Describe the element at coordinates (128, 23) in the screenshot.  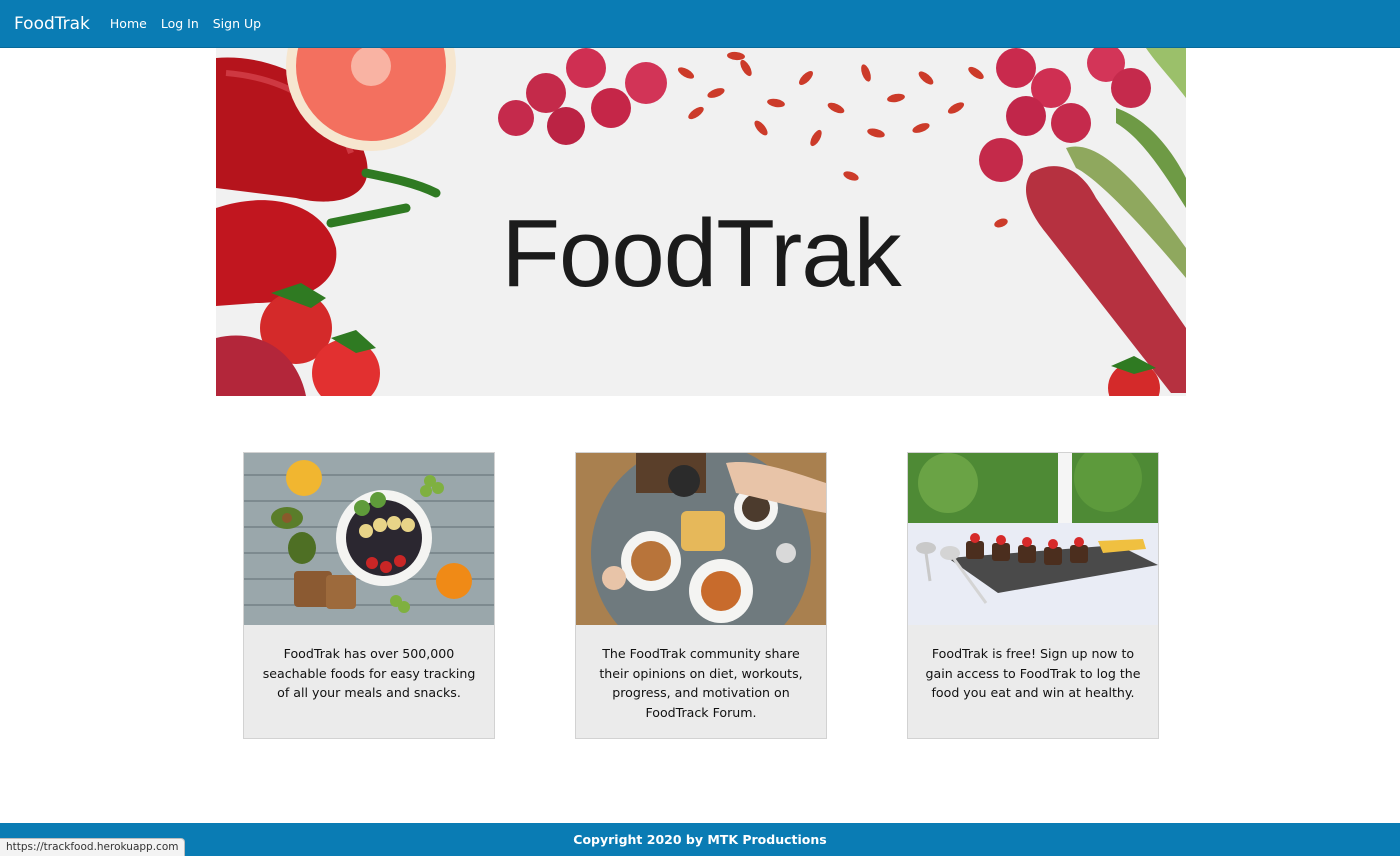
I see `nav-link-home: Home` at that location.